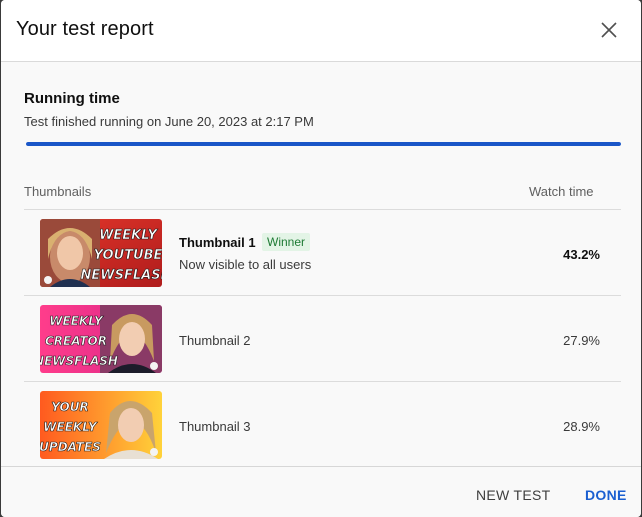 The image size is (642, 517). I want to click on thumbnail-1-name: Thumbnail 1, so click(217, 242).